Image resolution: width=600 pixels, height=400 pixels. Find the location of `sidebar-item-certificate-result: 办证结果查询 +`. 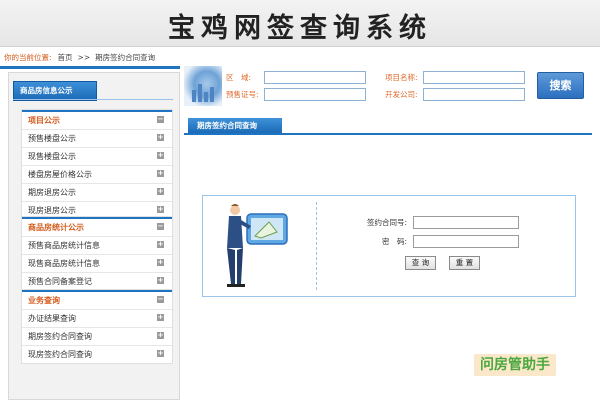

sidebar-item-certificate-result: 办证结果查询 + is located at coordinates (97, 318).